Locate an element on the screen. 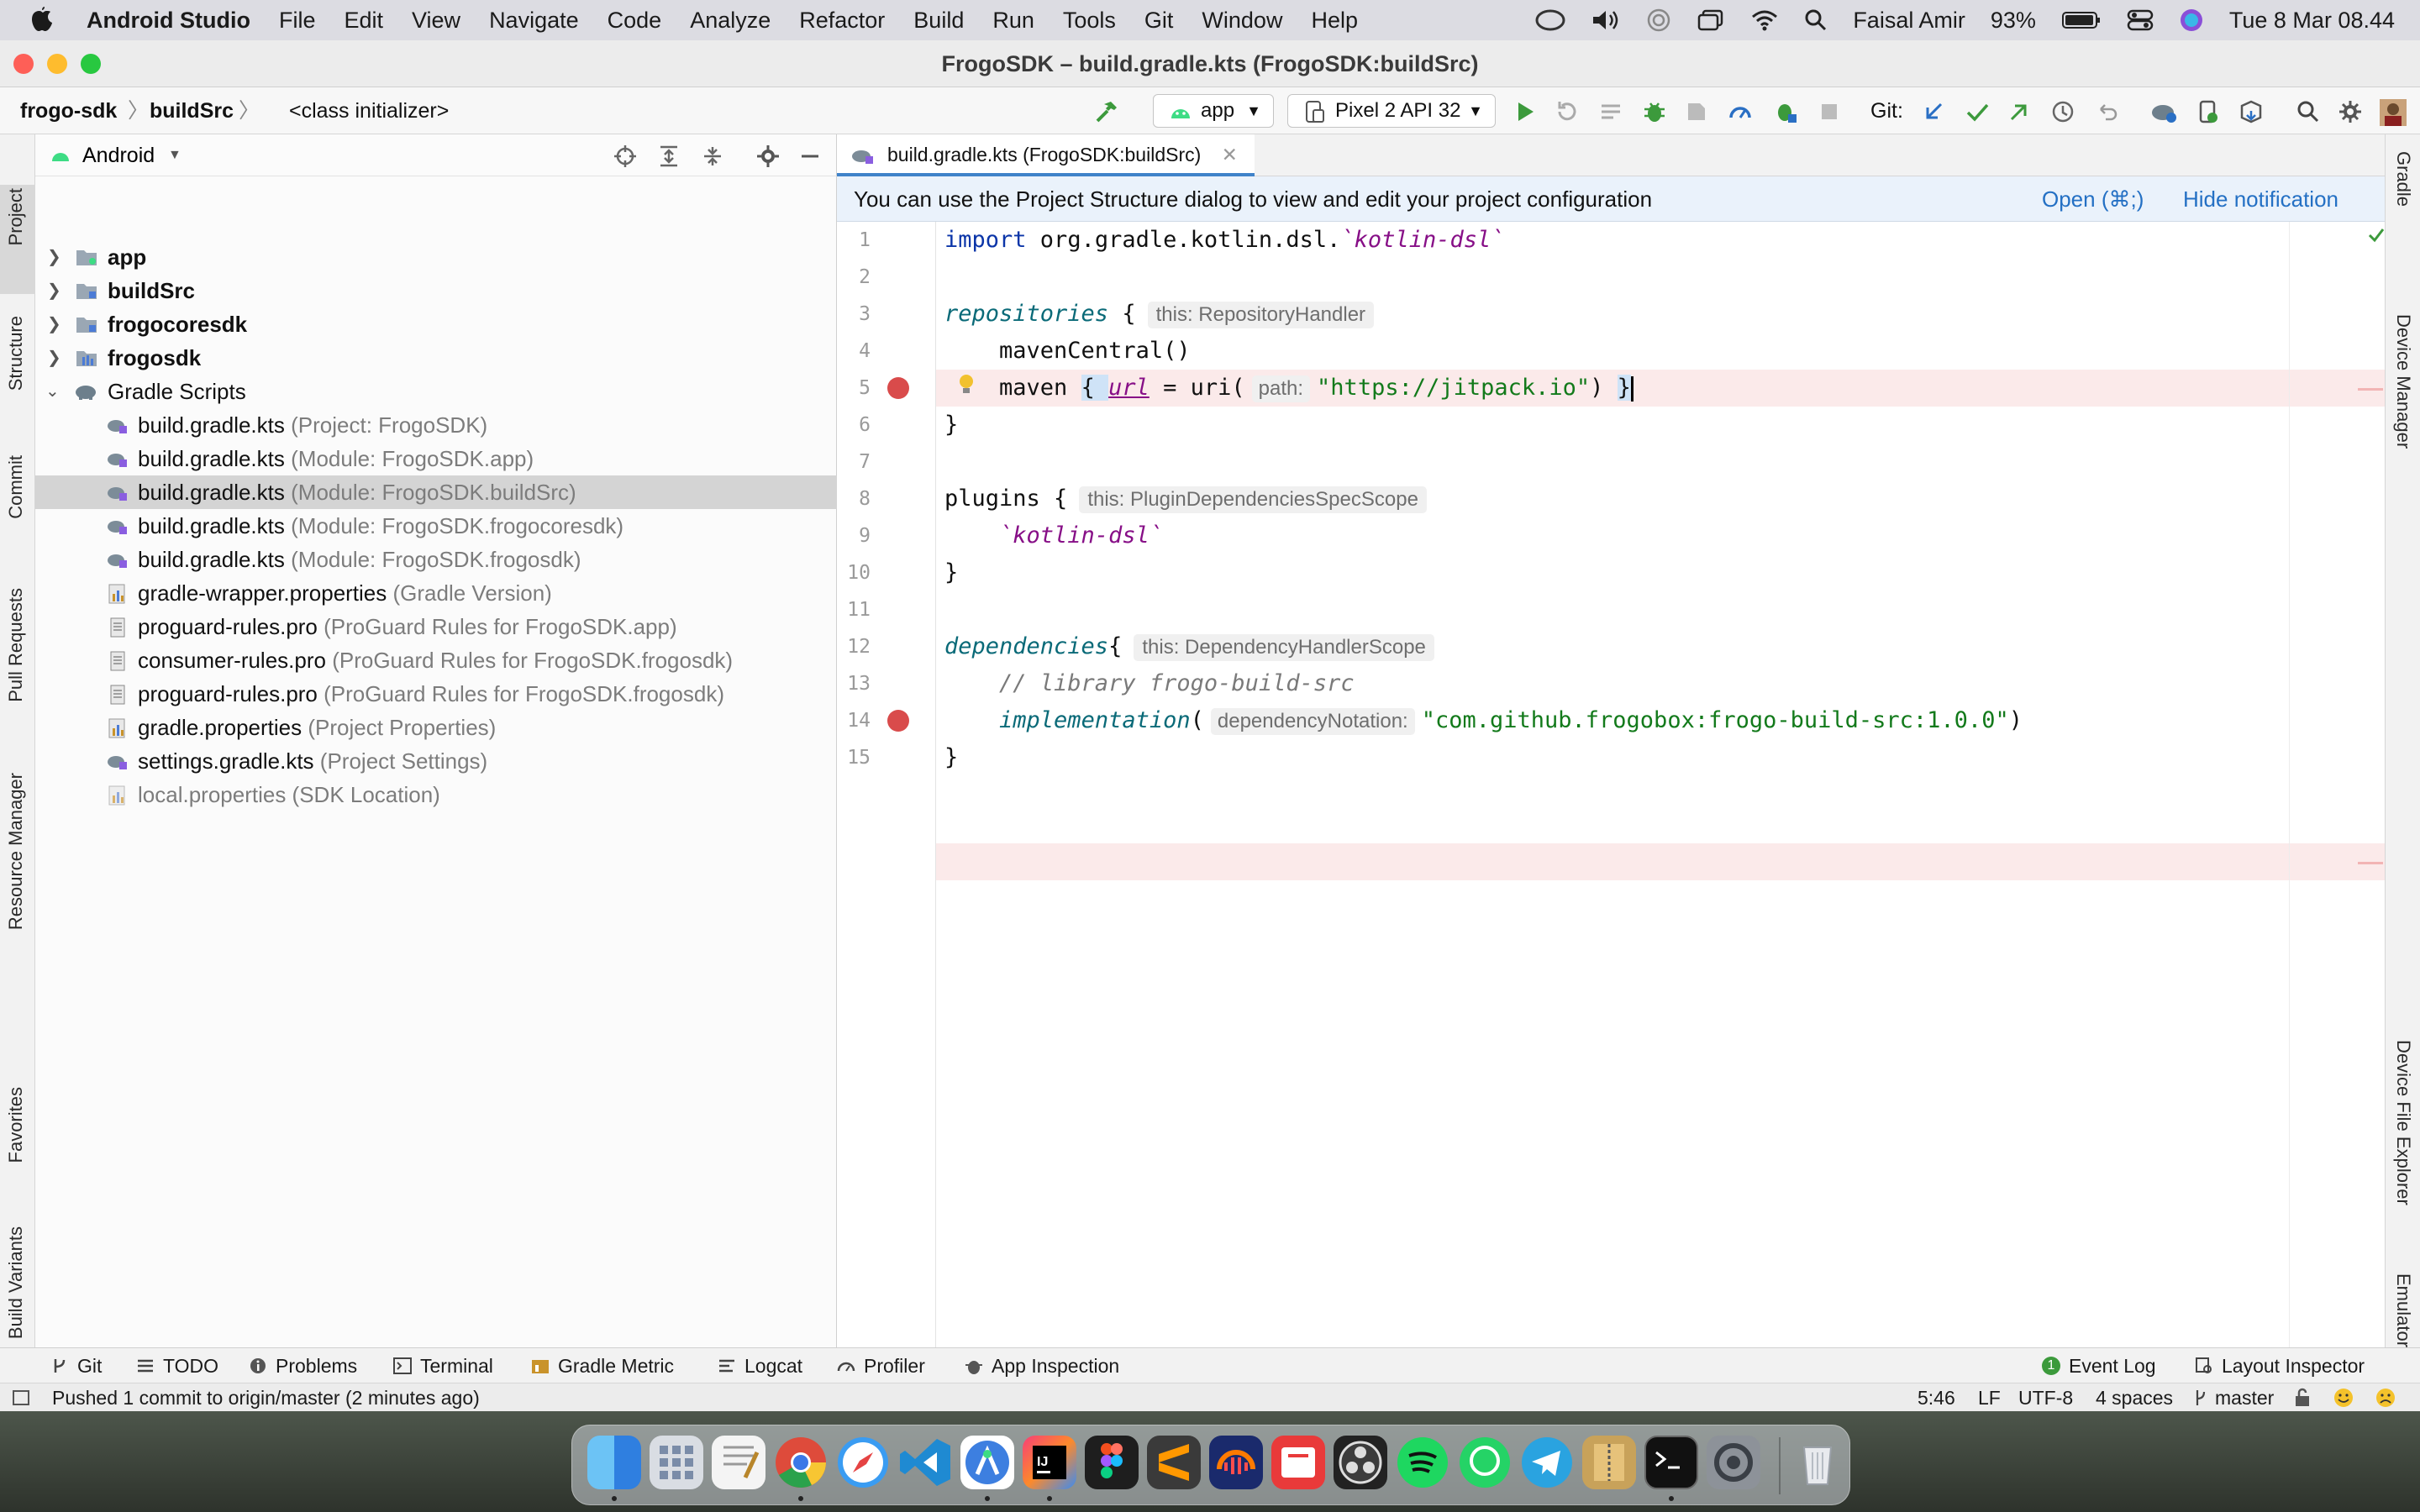  apply-changes-icon is located at coordinates (1567, 111).